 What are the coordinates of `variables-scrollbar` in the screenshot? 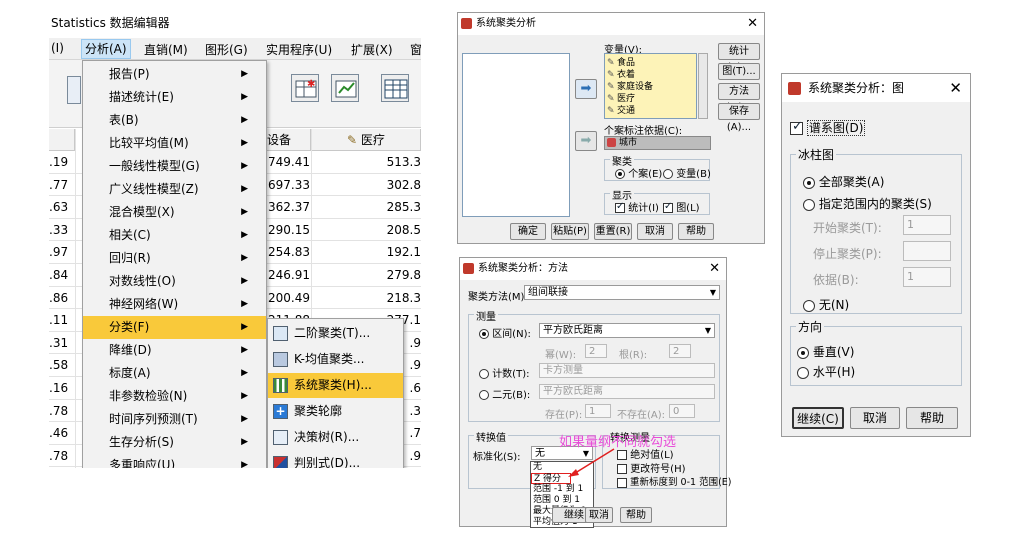 It's located at (703, 86).